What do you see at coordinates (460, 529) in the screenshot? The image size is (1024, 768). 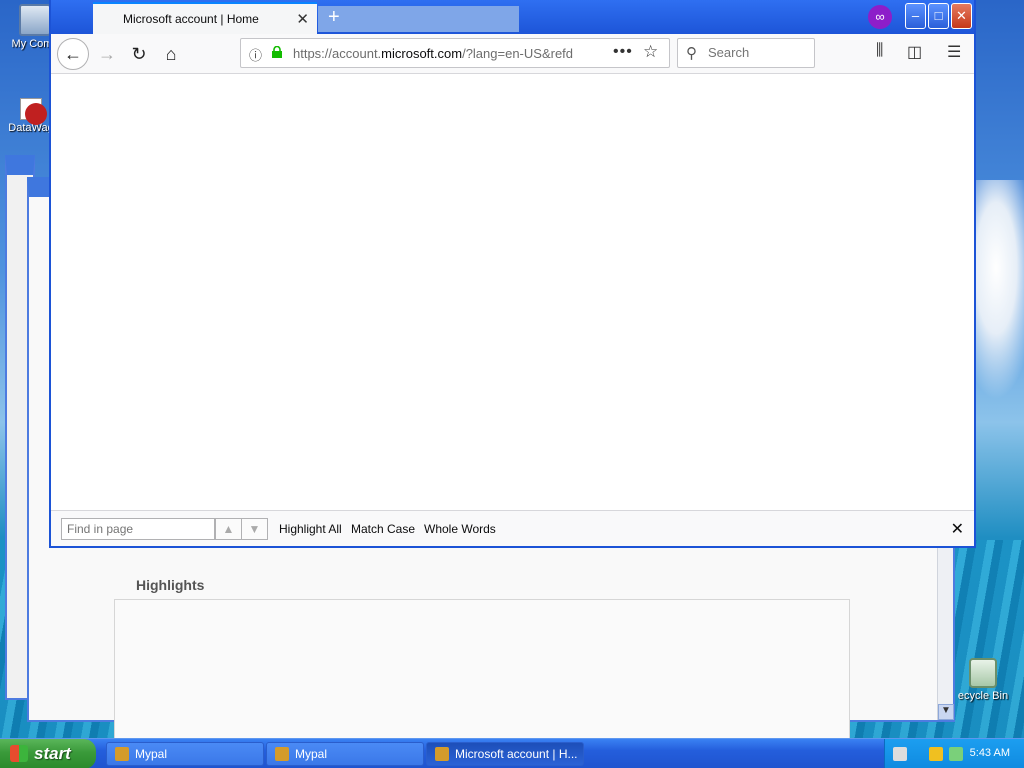 I see `whole-words-toggle: Whole Words` at bounding box center [460, 529].